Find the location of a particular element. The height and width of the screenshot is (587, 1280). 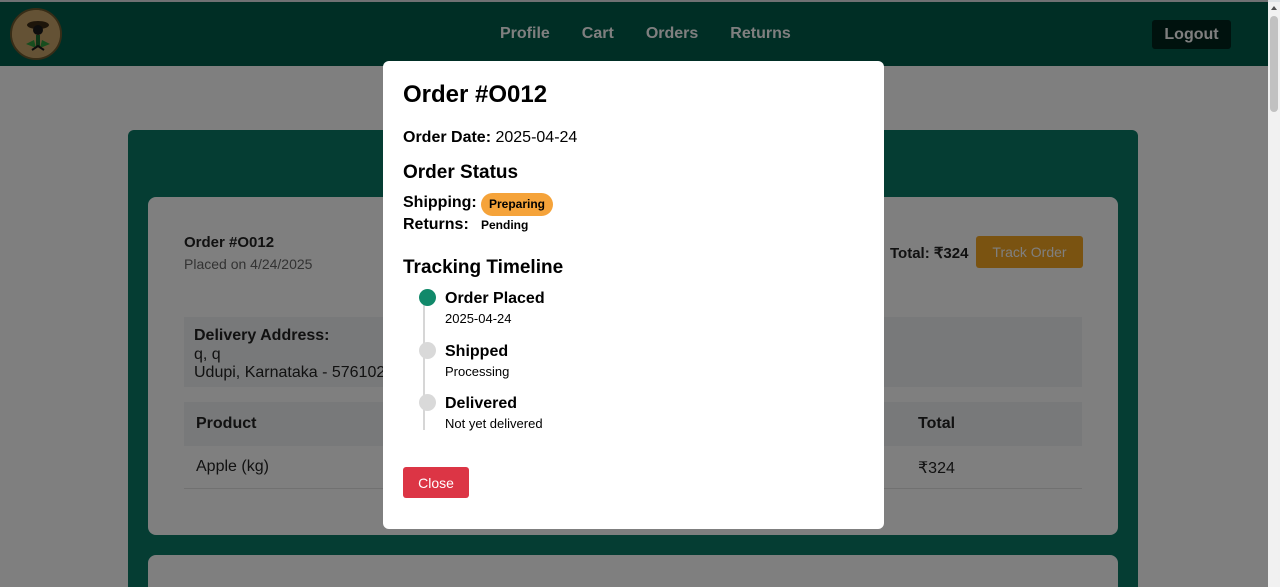

modal-order-date: Order Date: 2025-04-24 is located at coordinates (490, 138).